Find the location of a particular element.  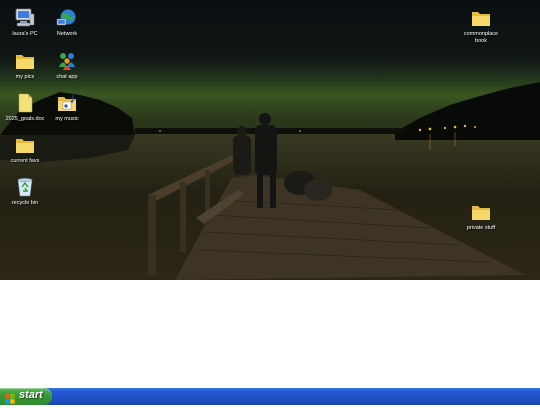

desktop-icon-chat-app: chat app is located at coordinates (67, 66).